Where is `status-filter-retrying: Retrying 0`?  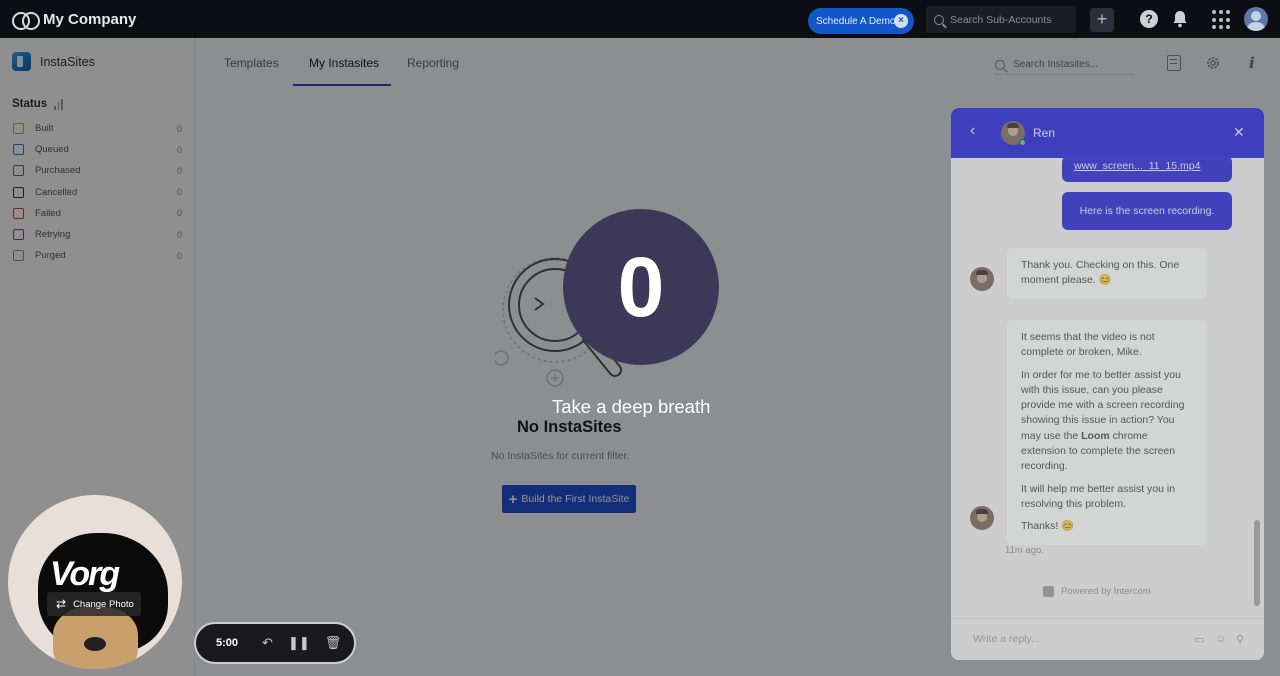 status-filter-retrying: Retrying 0 is located at coordinates (97, 234).